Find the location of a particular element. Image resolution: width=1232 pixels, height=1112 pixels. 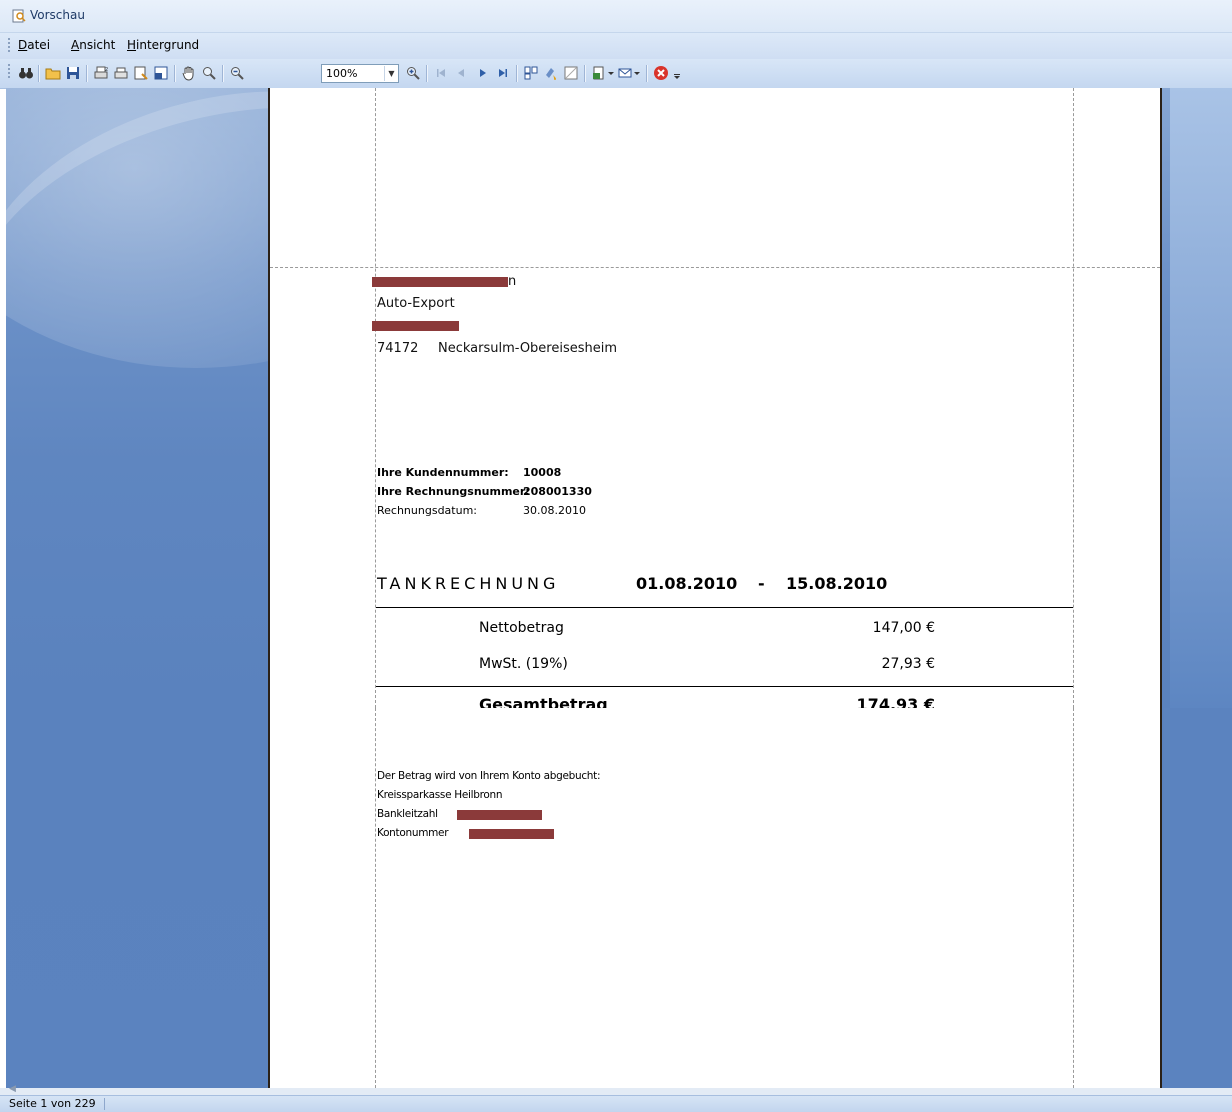

svg-text: 2 is located at coordinates (106, 70).